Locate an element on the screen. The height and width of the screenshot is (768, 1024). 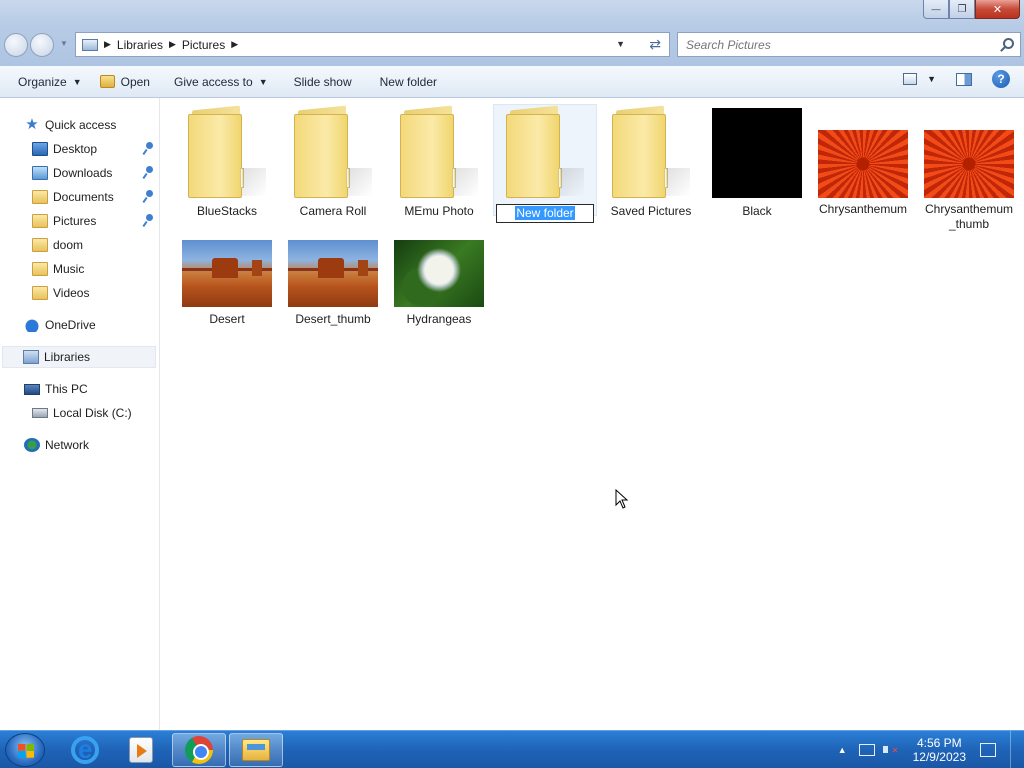
file-item: Desert_thumb is located at coordinates (333, 283).